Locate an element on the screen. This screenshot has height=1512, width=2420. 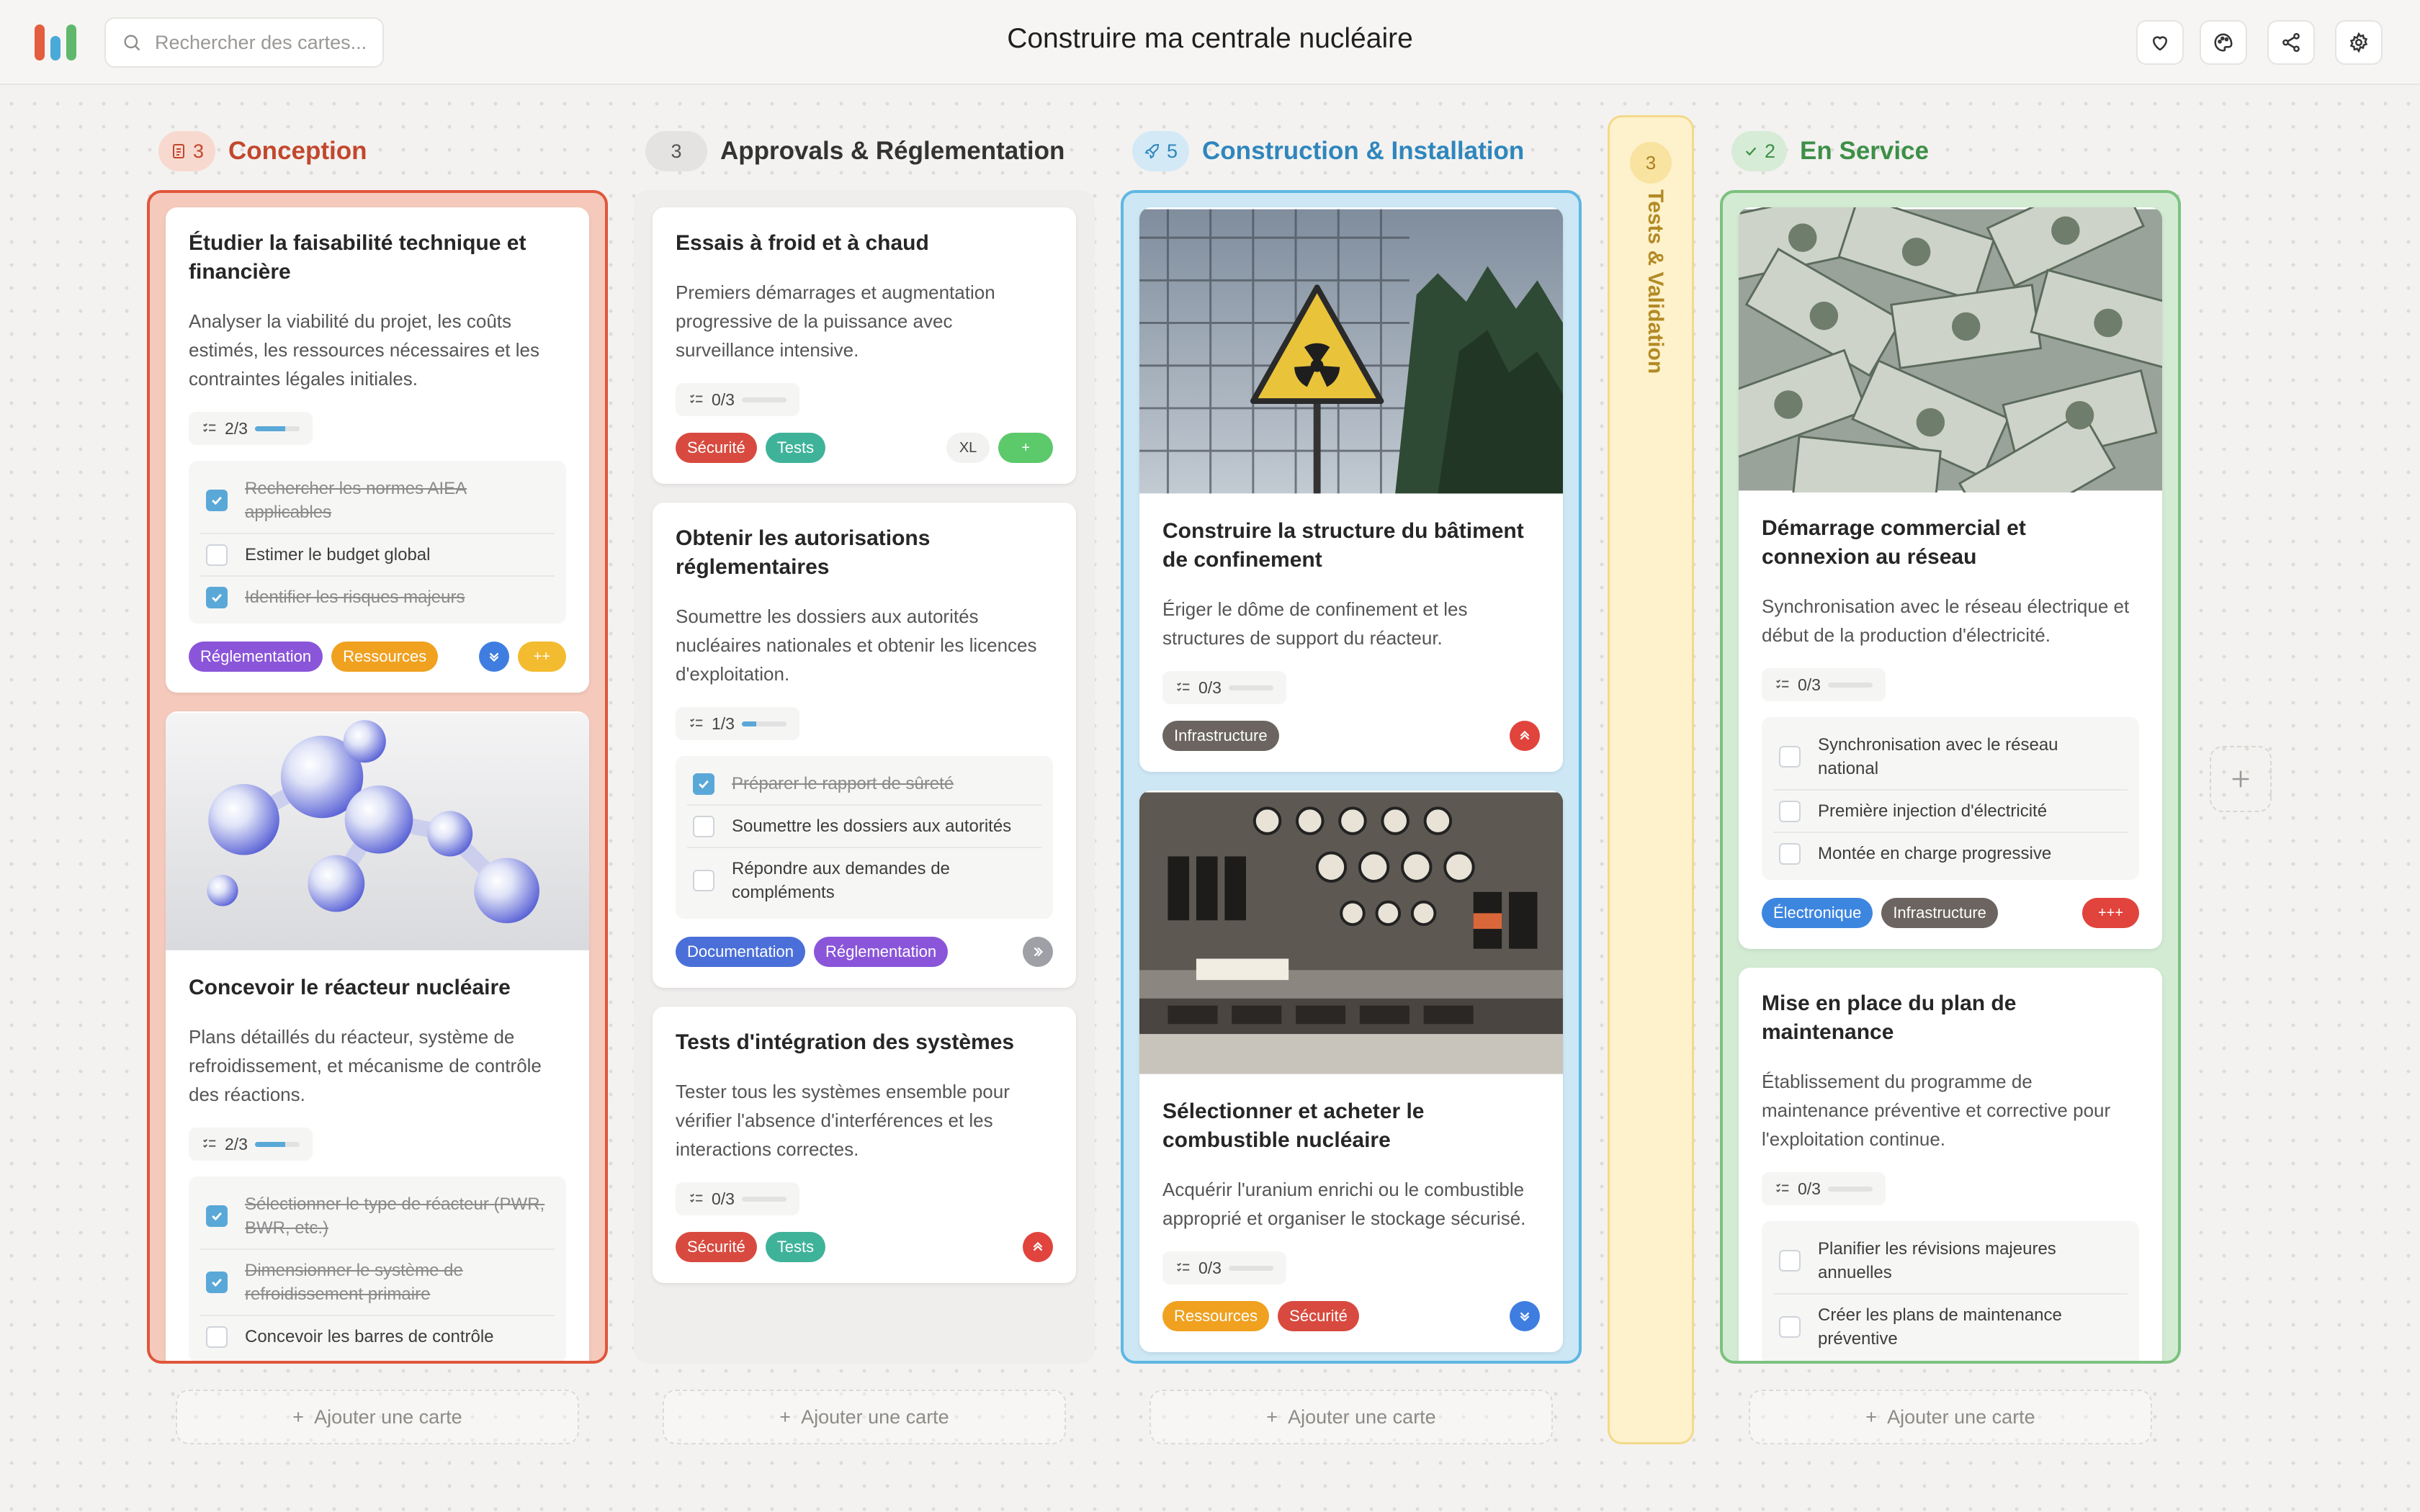
chevrons-up-icon is located at coordinates (1038, 1246).